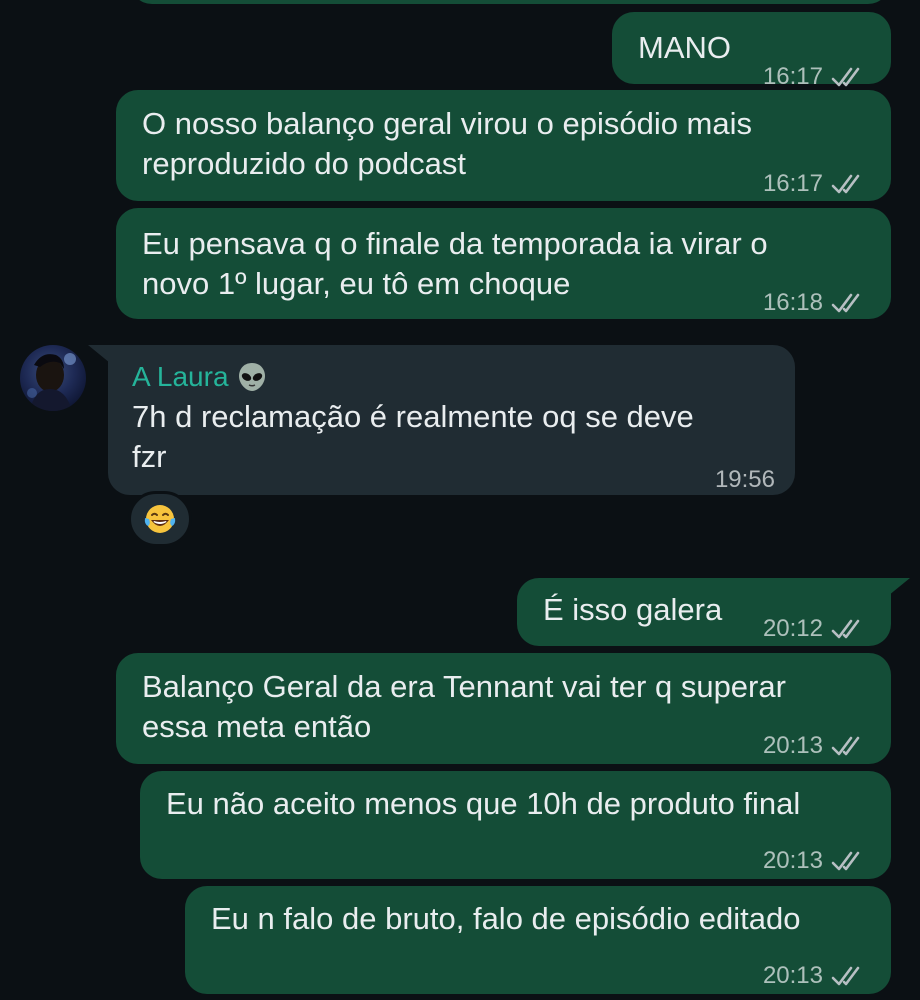  What do you see at coordinates (51, 382) in the screenshot?
I see `avatar-photo` at bounding box center [51, 382].